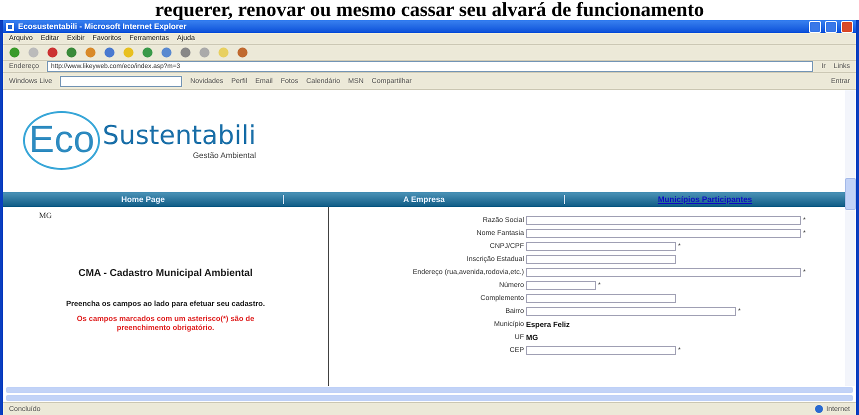  What do you see at coordinates (143, 199) in the screenshot?
I see `nav-link: Home Page` at bounding box center [143, 199].